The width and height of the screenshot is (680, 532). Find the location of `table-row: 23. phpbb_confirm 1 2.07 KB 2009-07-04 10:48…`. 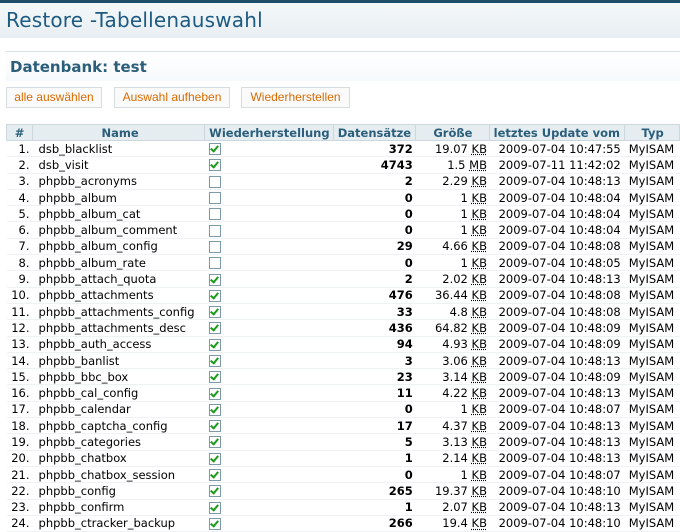

table-row: 23. phpbb_confirm 1 2.07 KB 2009-07-04 10:48… is located at coordinates (343, 507).